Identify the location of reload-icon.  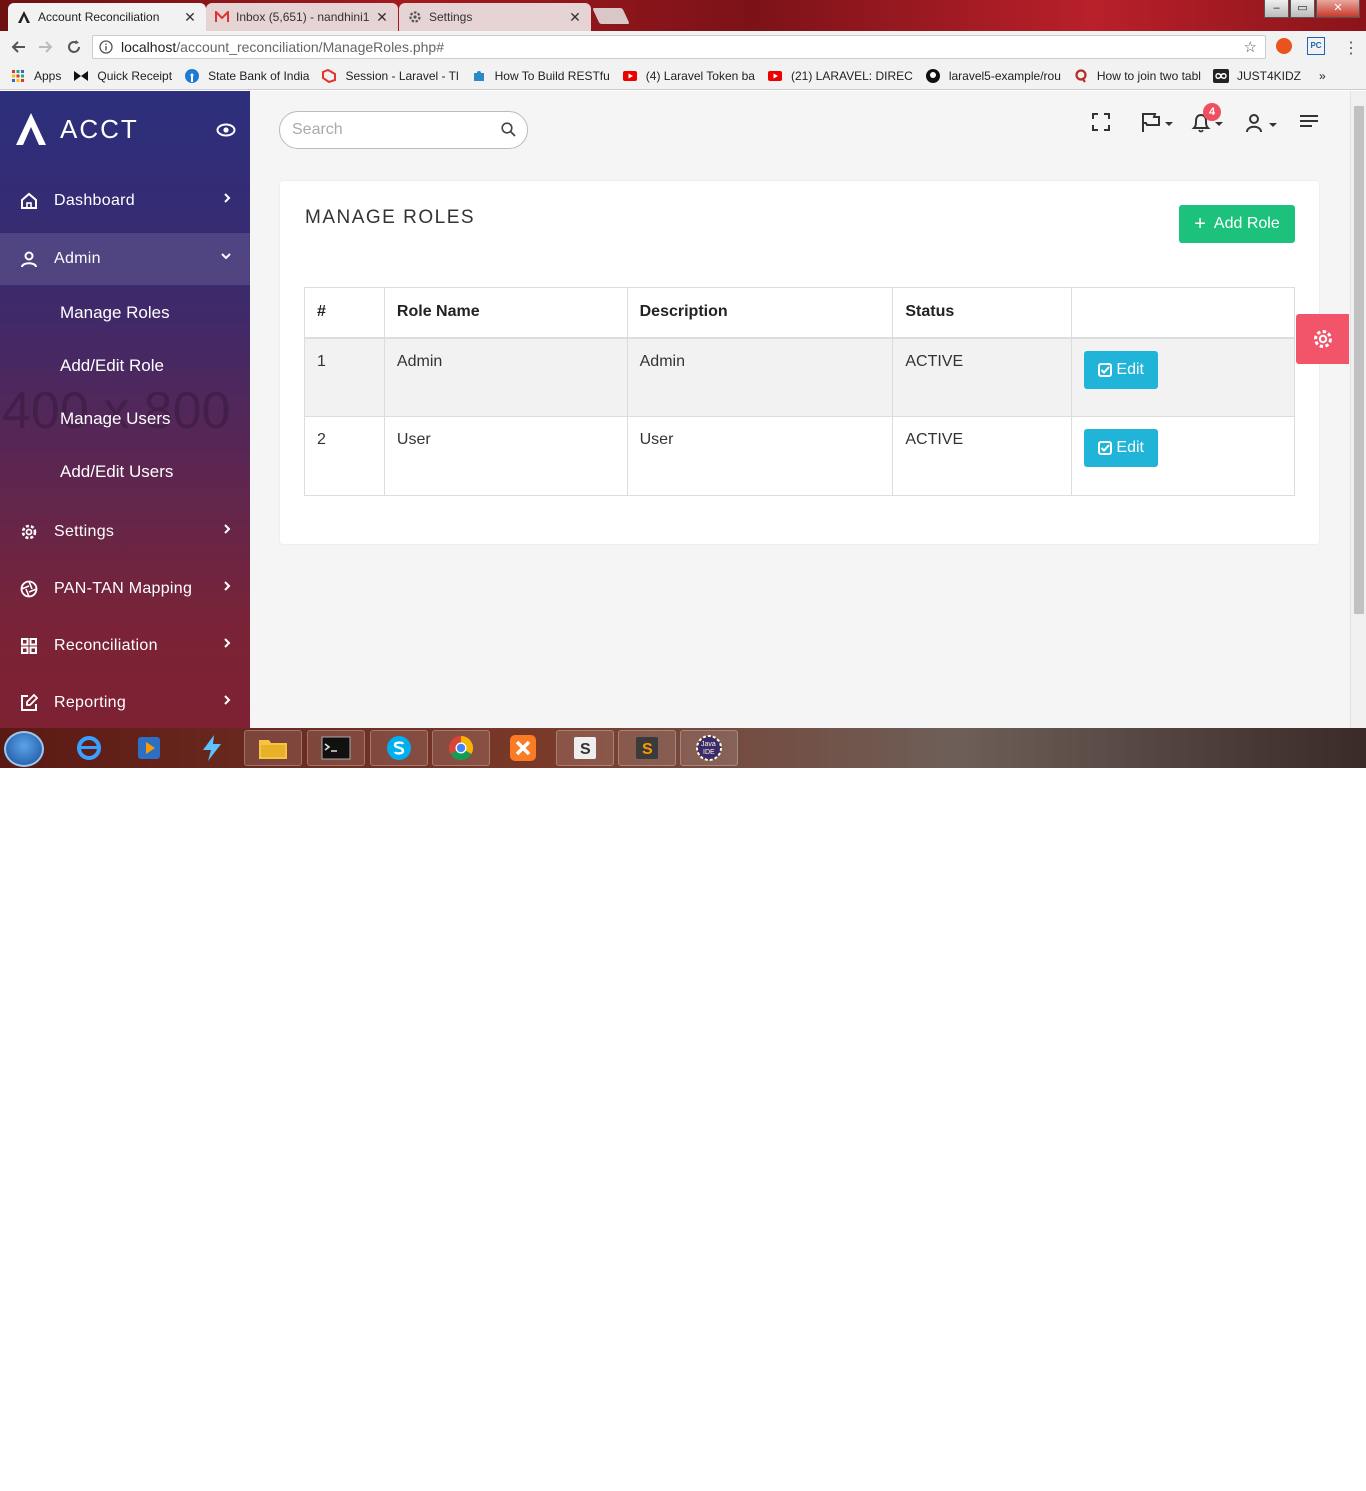
(74, 47).